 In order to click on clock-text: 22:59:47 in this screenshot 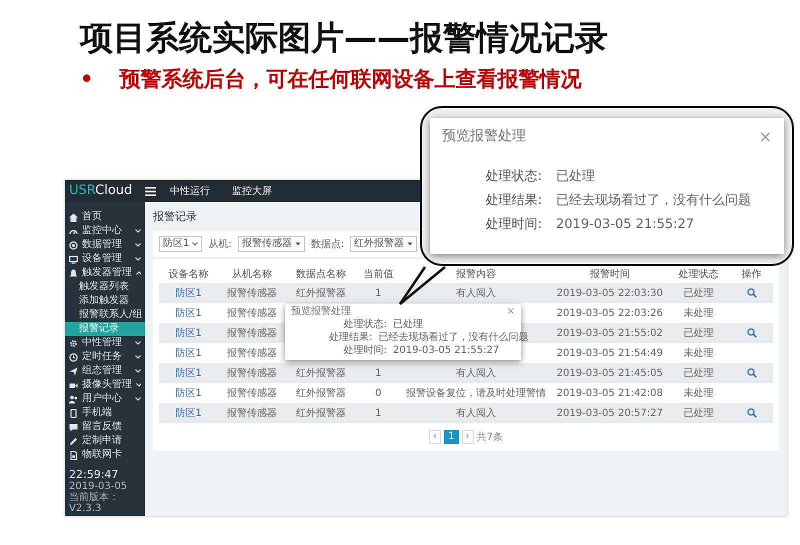, I will do `click(94, 474)`.